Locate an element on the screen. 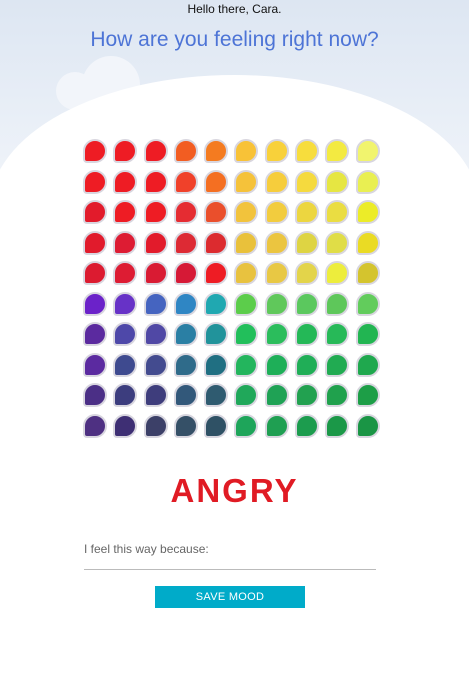 This screenshot has height=675, width=469. reason-input is located at coordinates (230, 564).